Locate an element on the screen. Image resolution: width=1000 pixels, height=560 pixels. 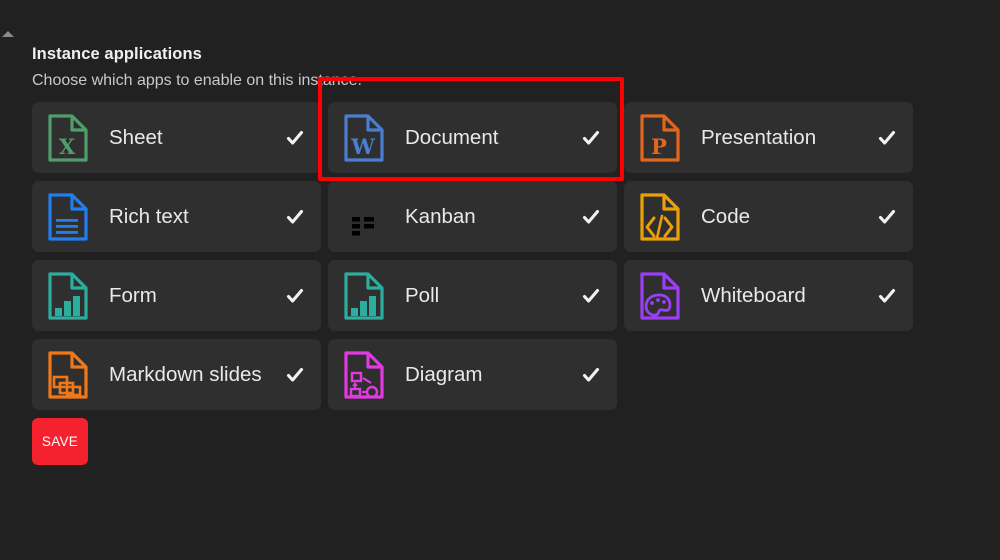
app-card-label: Form is located at coordinates (133, 295).